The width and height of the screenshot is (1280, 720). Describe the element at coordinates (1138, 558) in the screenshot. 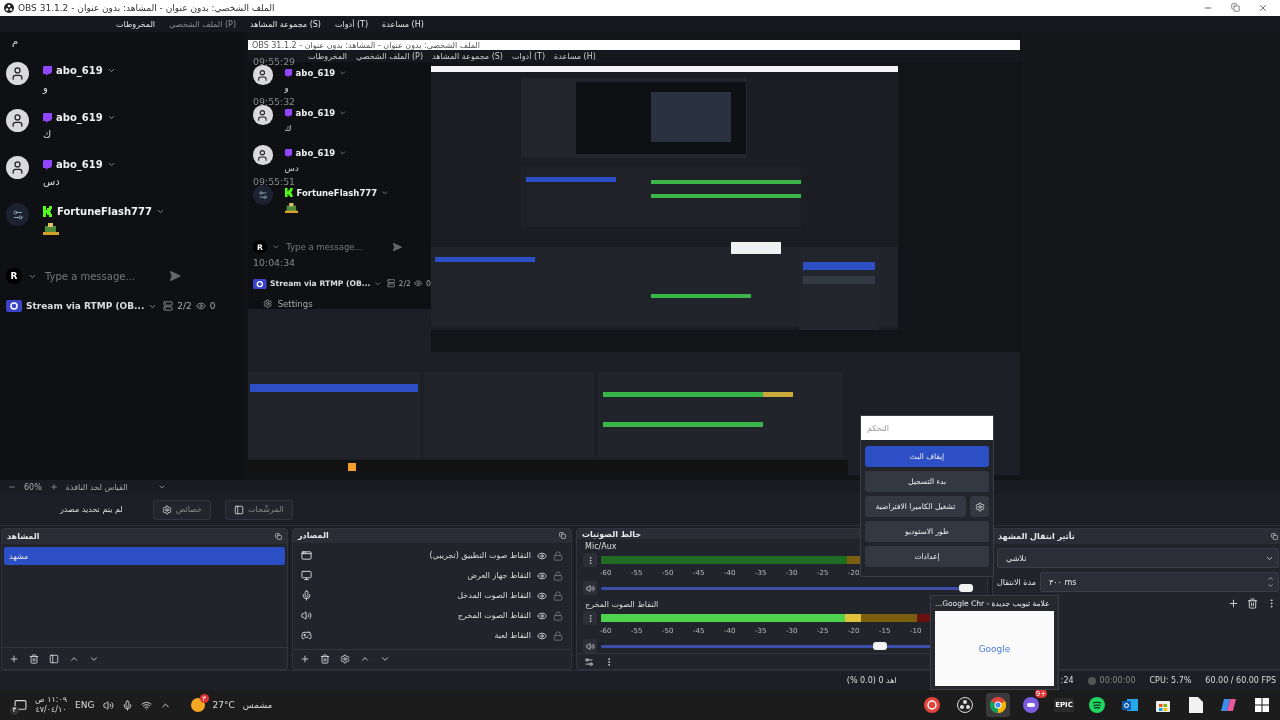

I see `transition-dropdown: تلاشي` at that location.